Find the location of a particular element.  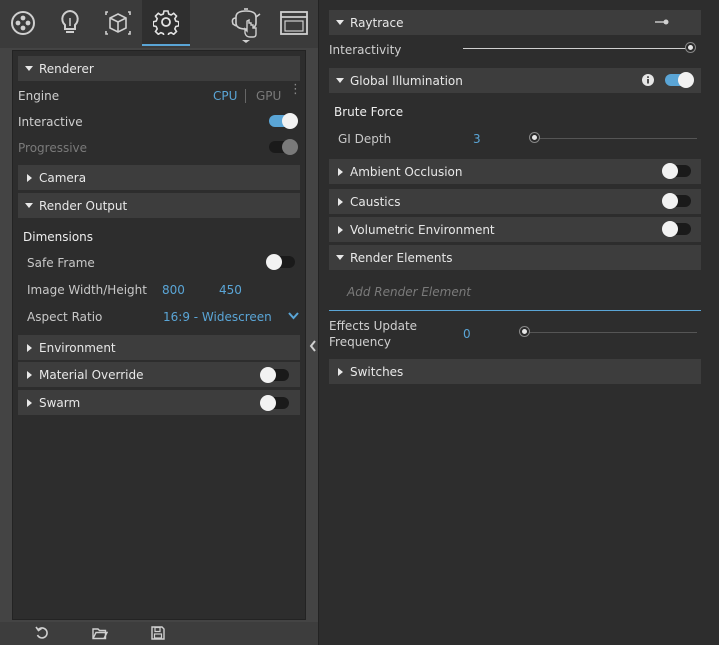

teapot-render-icon is located at coordinates (246, 25).